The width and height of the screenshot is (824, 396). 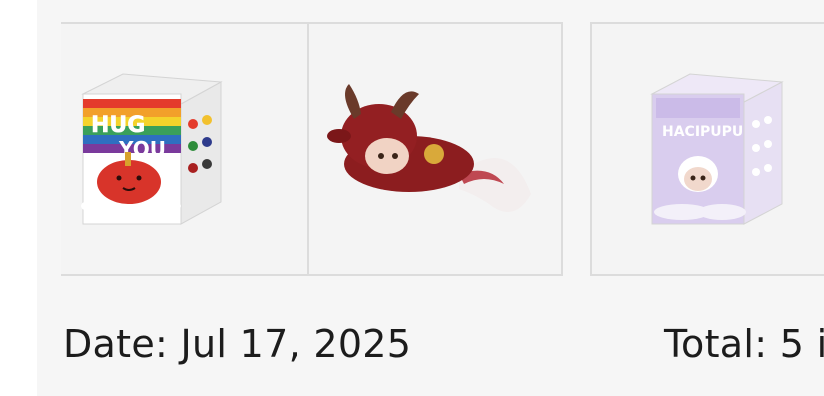 I want to click on svg-text: HUG, so click(x=118, y=125).